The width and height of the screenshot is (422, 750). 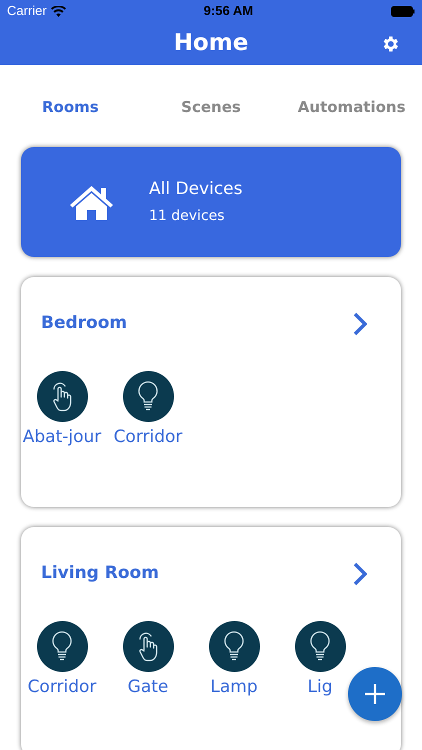 I want to click on battery-icon, so click(x=402, y=11).